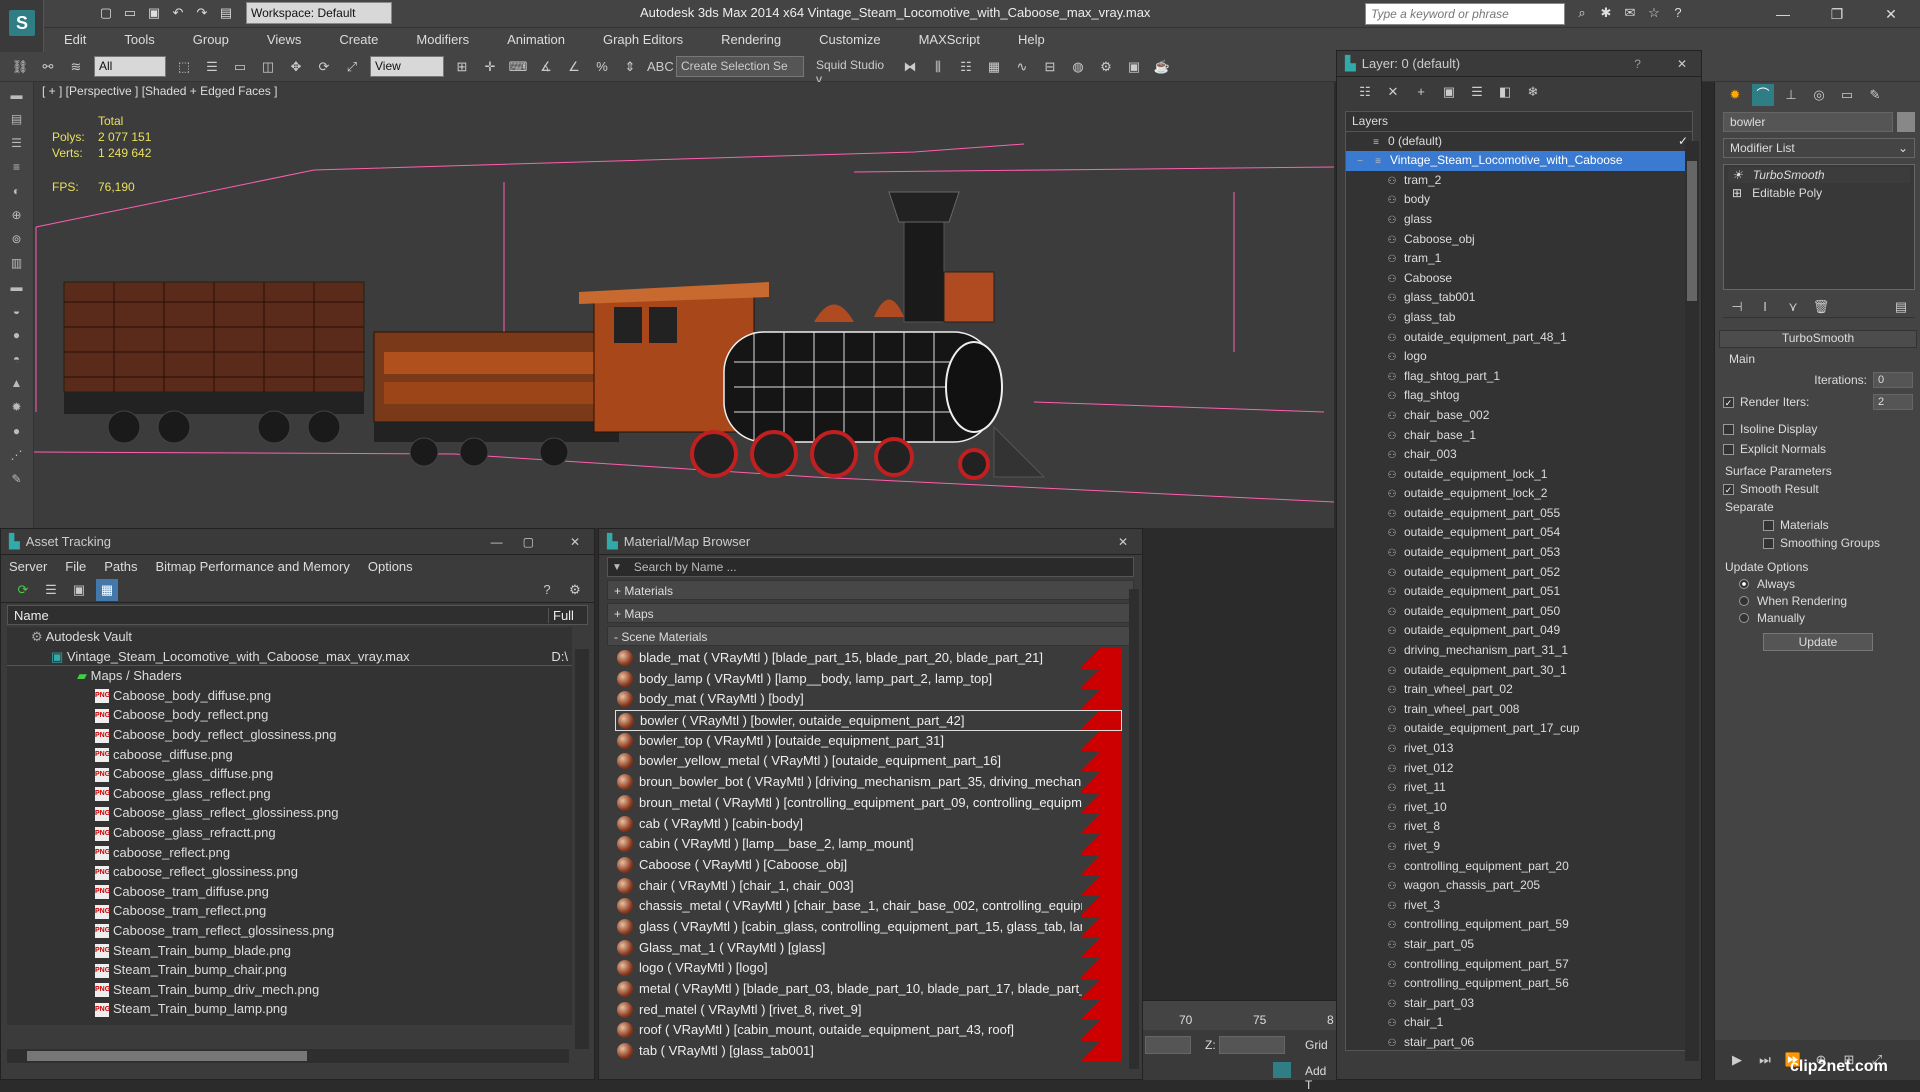 This screenshot has width=1920, height=1092. I want to click on menu-create: Create, so click(358, 40).